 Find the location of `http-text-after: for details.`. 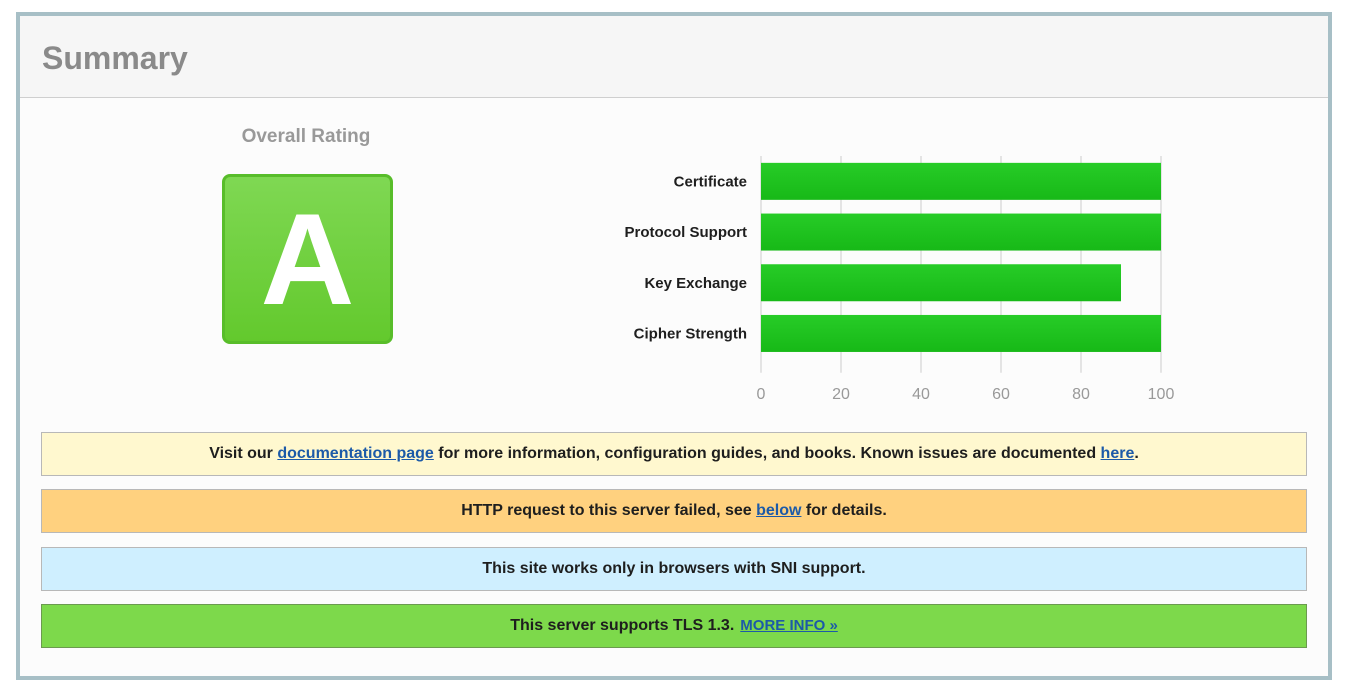

http-text-after: for details. is located at coordinates (844, 510).